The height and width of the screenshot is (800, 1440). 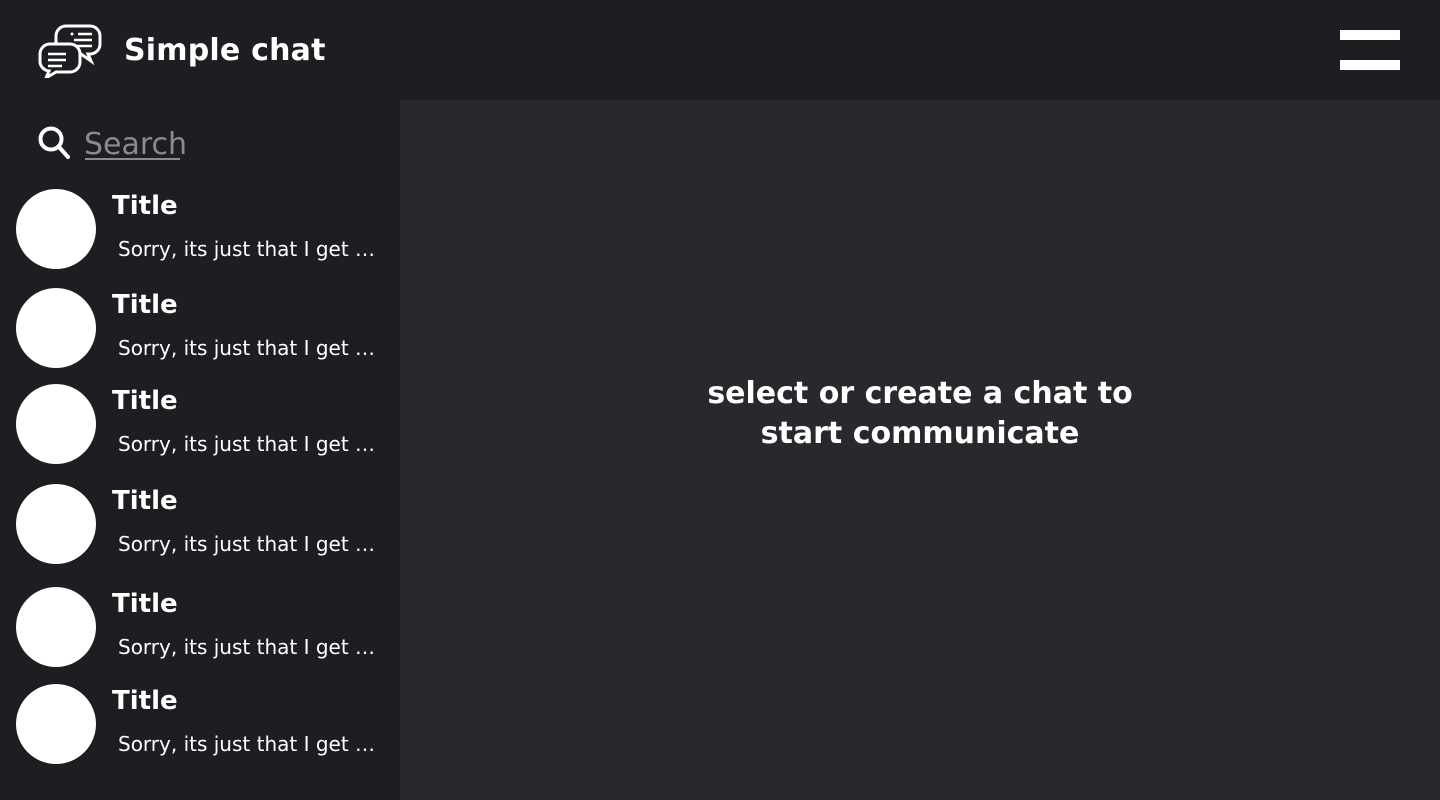 I want to click on menu-bar-top, so click(x=1370, y=35).